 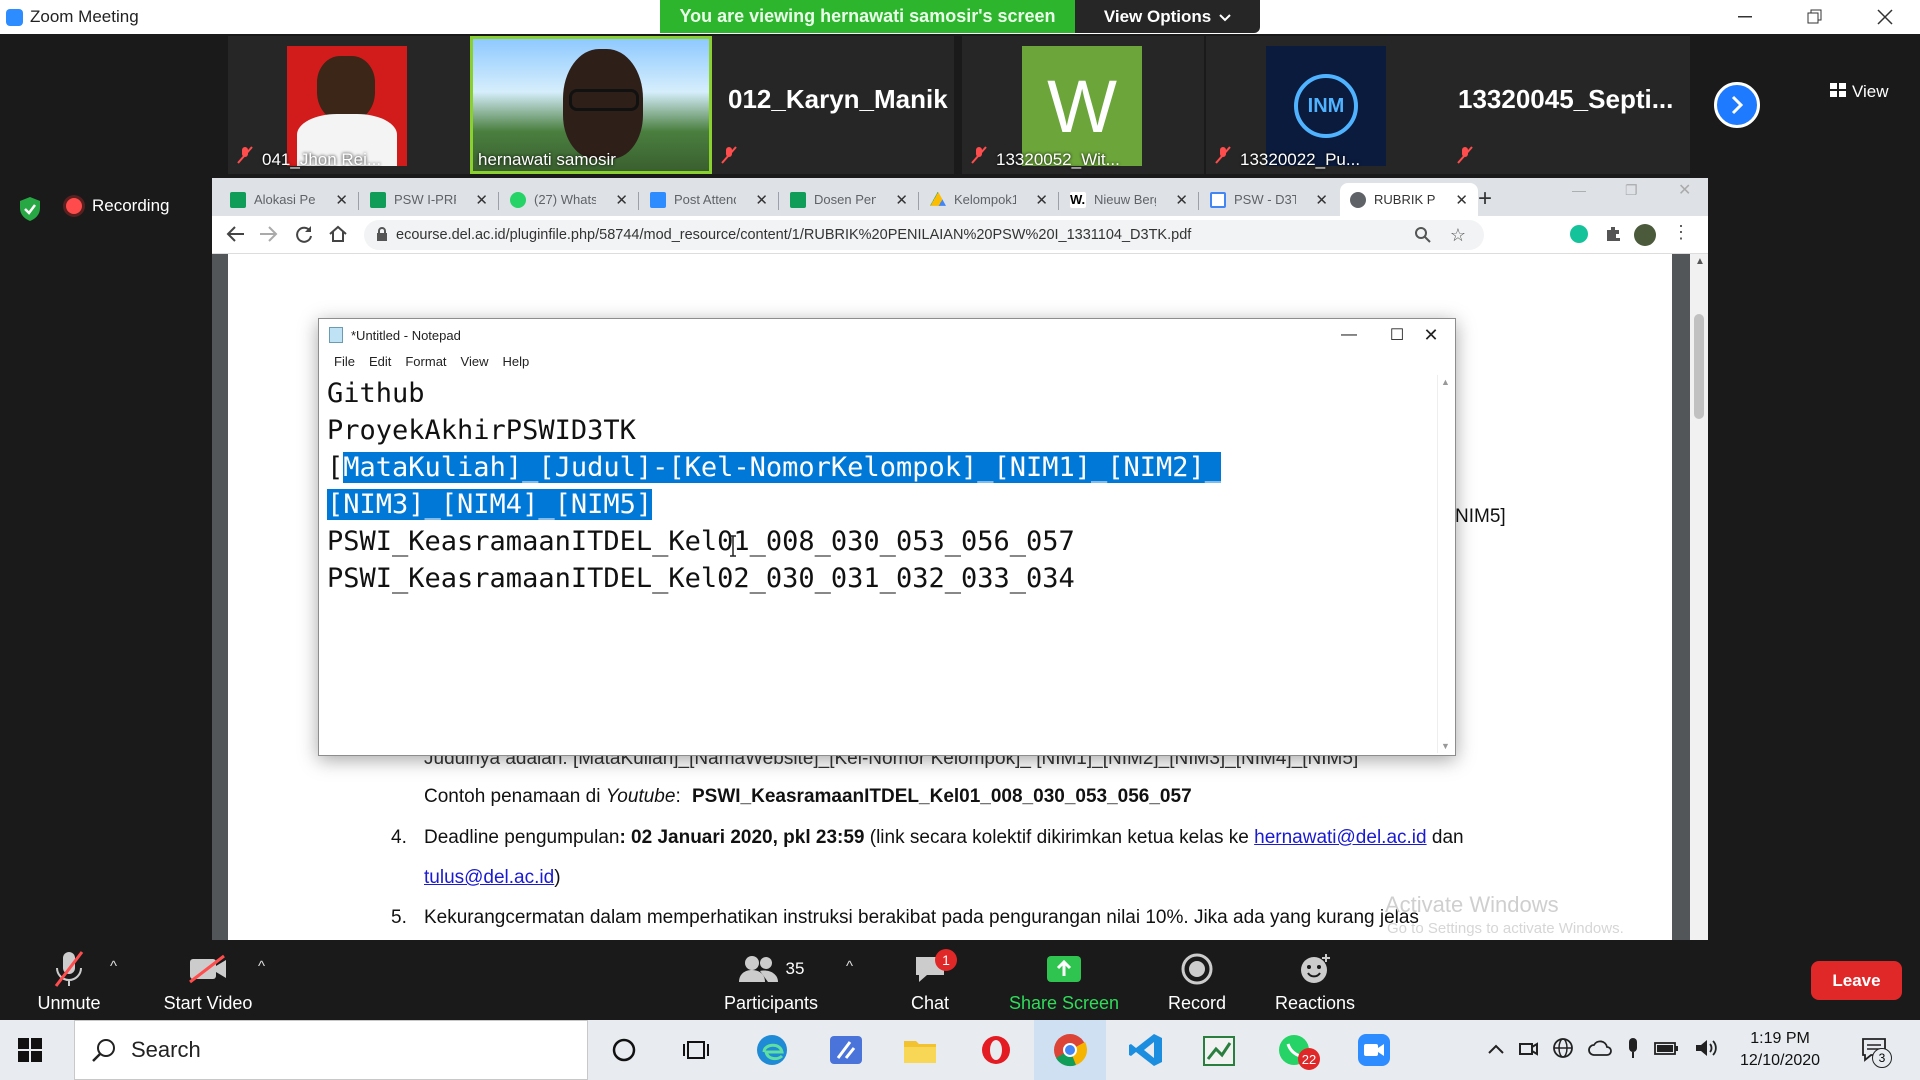 What do you see at coordinates (1600, 1050) in the screenshot?
I see `onedrive-cloud-icon` at bounding box center [1600, 1050].